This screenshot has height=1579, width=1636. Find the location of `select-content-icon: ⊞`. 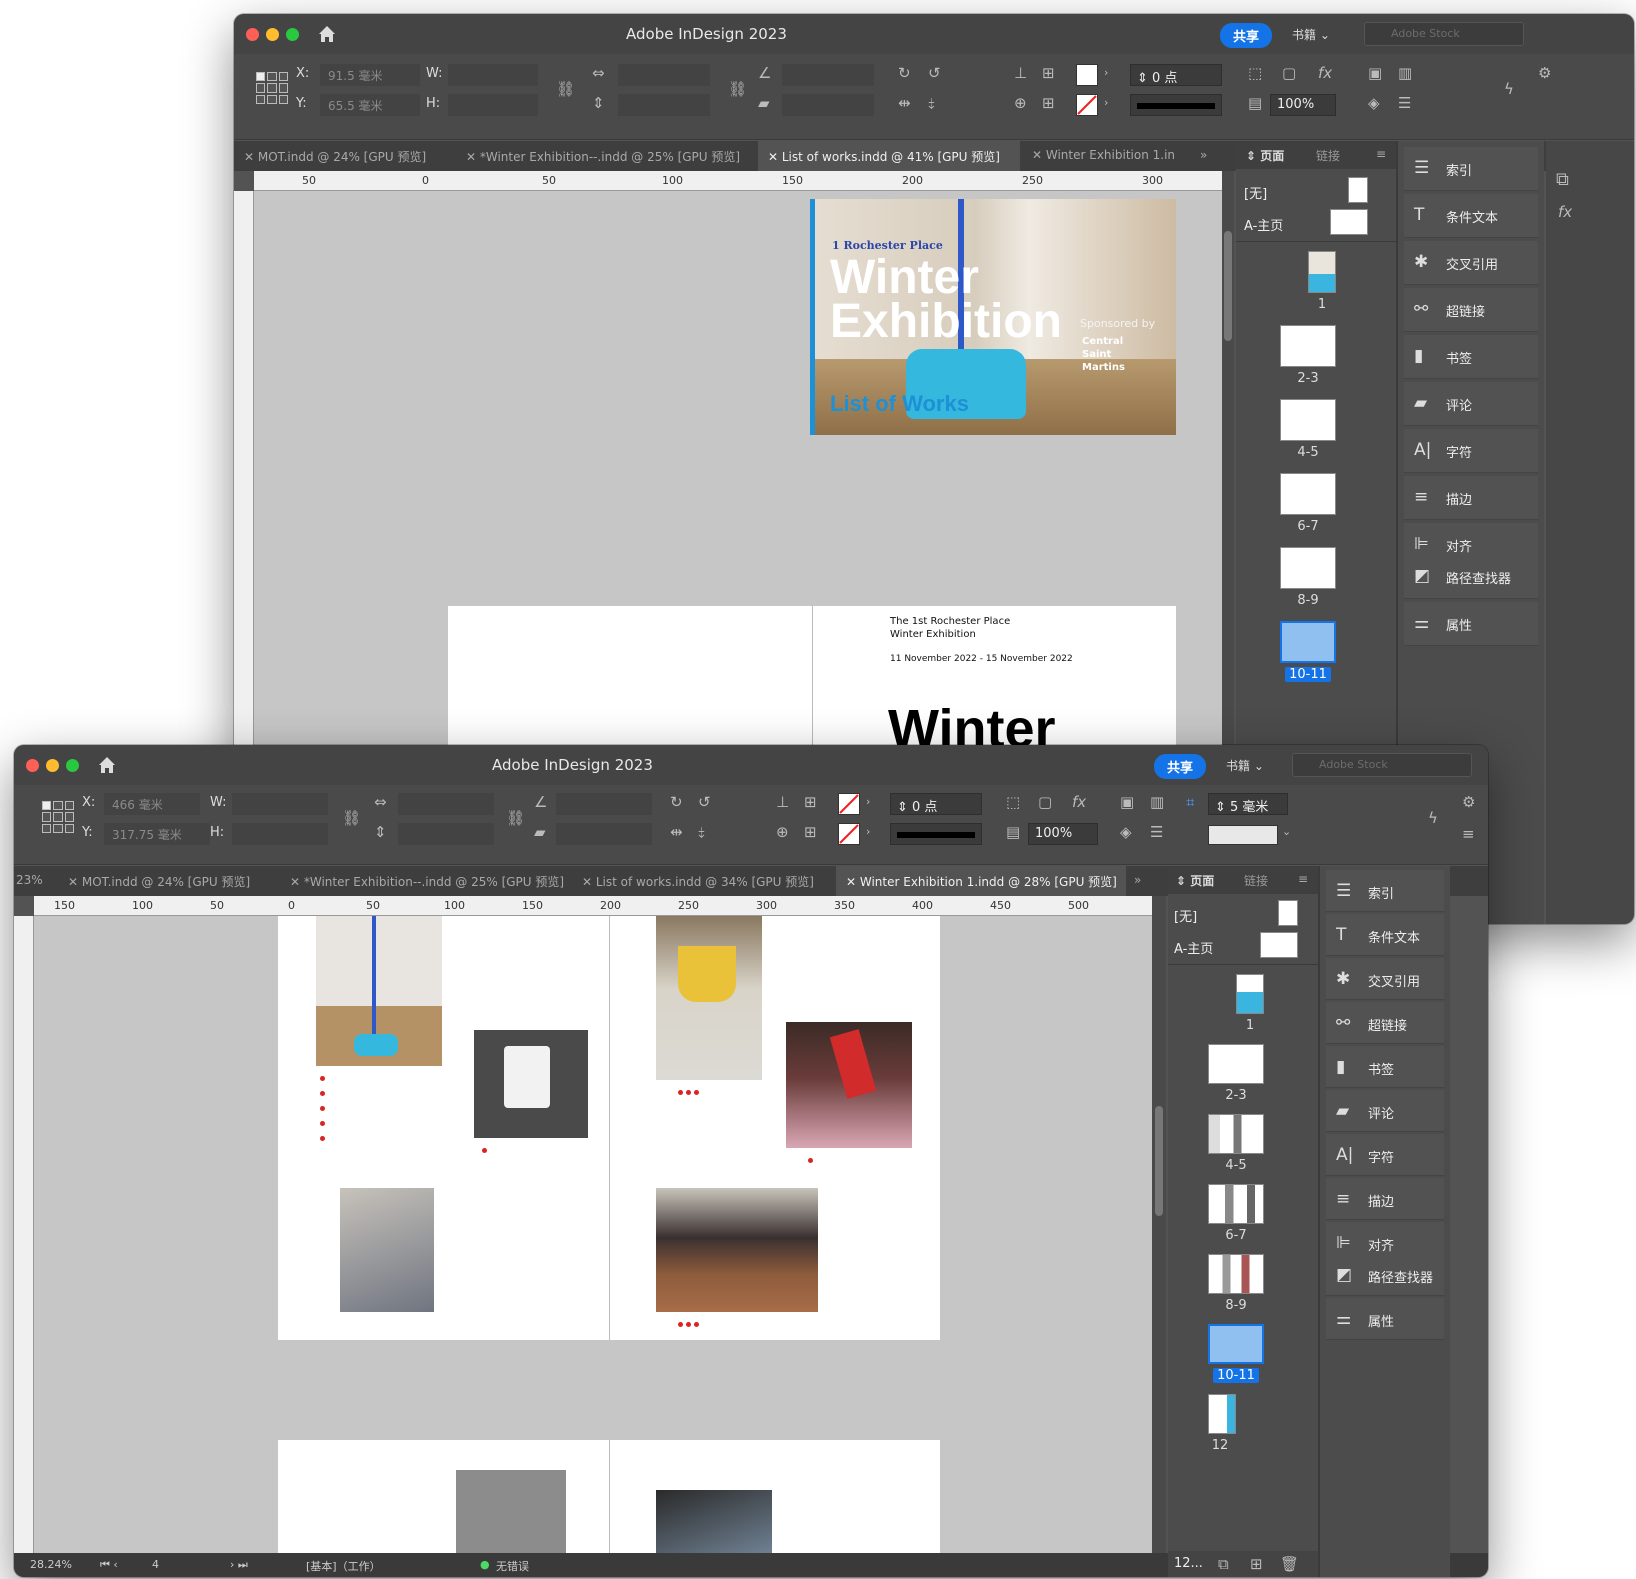

select-content-icon: ⊞ is located at coordinates (810, 802).